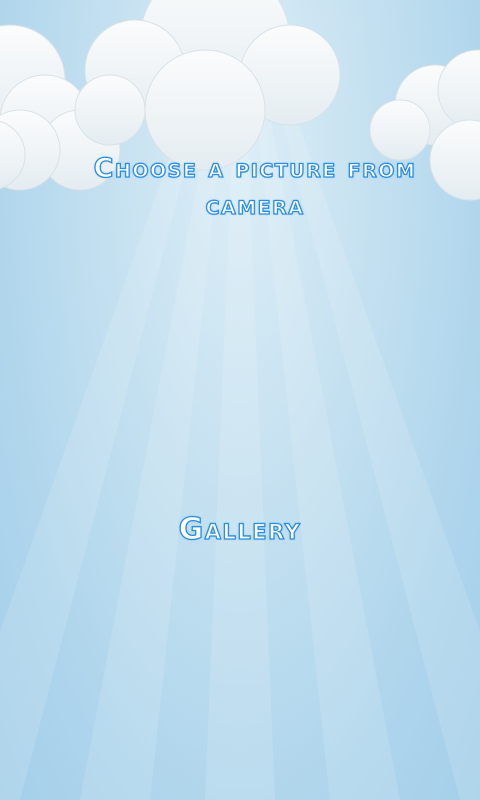  I want to click on choose-from-camera-button: Choose a picture from camera, so click(255, 187).